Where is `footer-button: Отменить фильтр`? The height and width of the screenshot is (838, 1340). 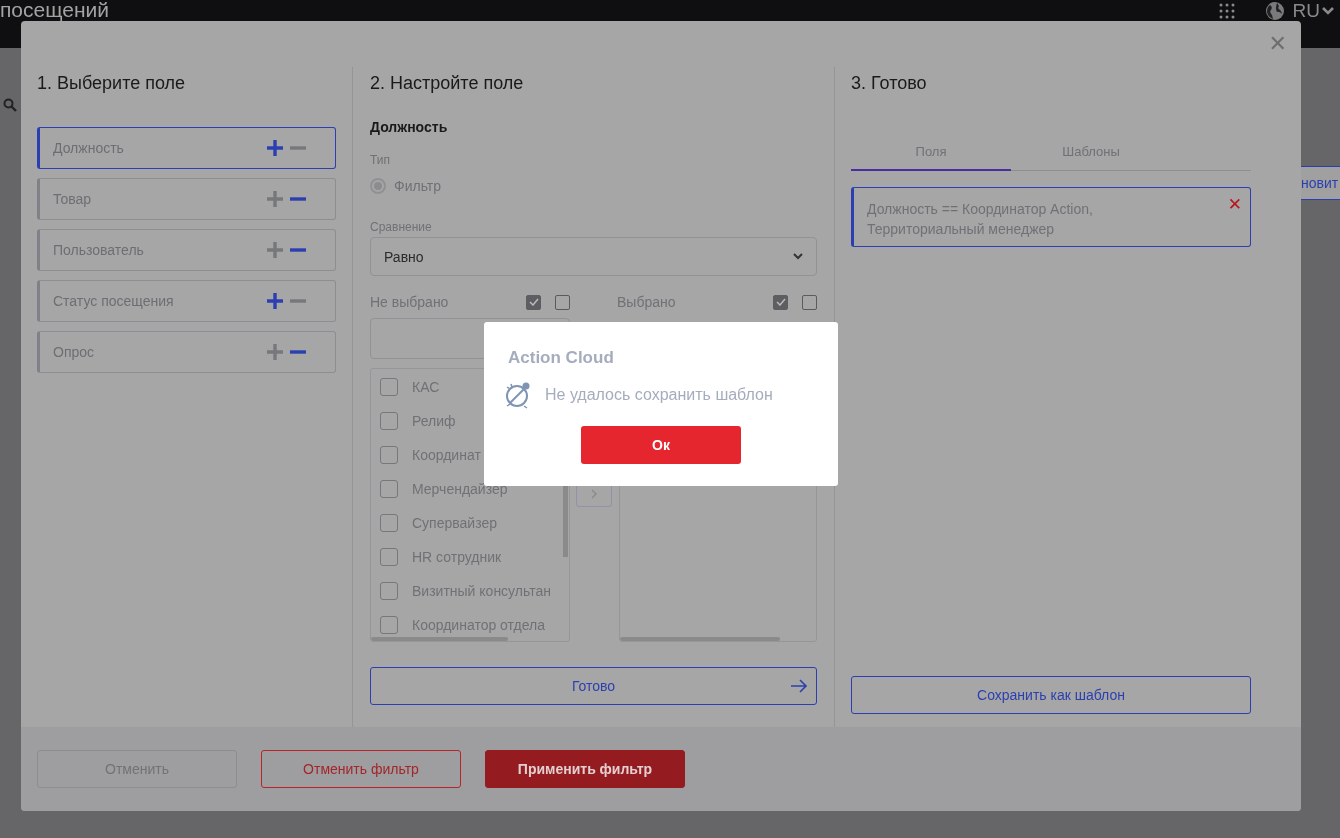 footer-button: Отменить фильтр is located at coordinates (361, 769).